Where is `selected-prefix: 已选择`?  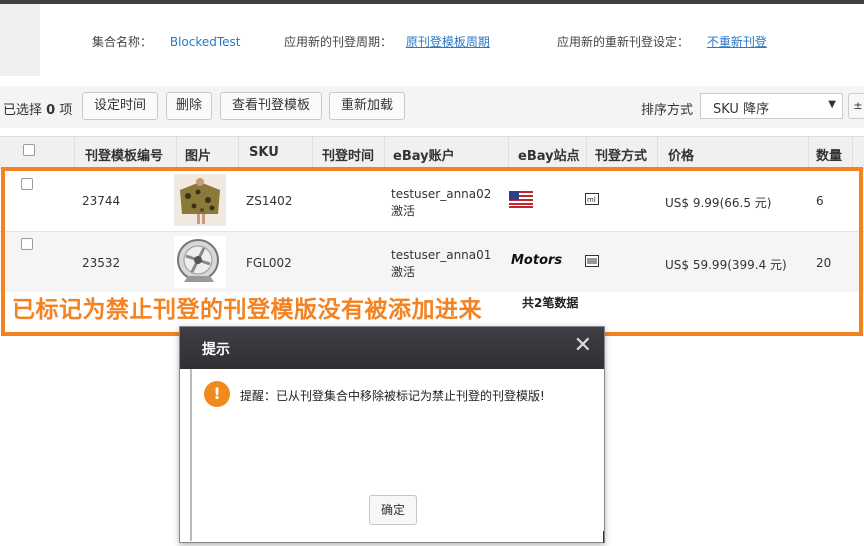 selected-prefix: 已选择 is located at coordinates (23, 110).